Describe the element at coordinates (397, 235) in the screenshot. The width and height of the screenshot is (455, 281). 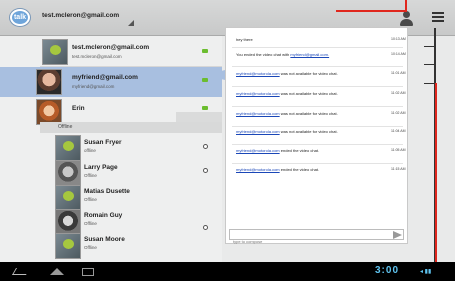
I see `send-icon` at that location.